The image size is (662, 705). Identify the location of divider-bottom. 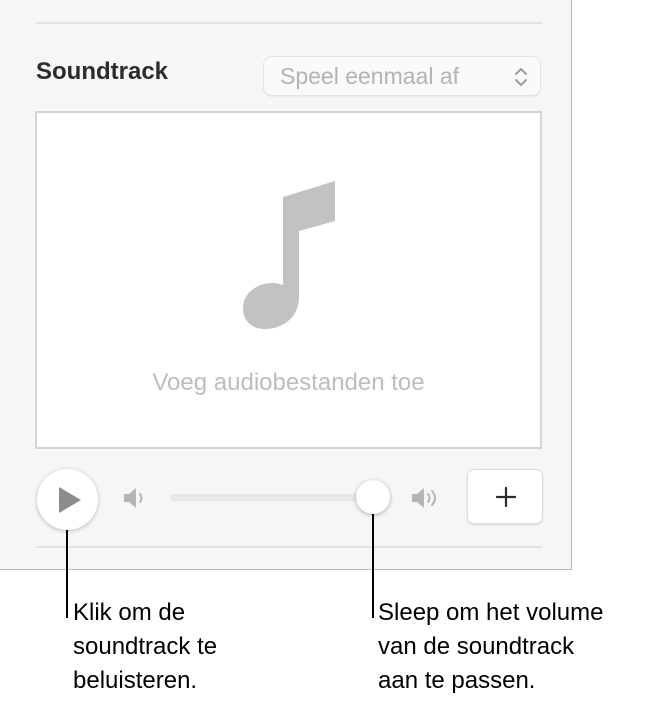
(289, 547).